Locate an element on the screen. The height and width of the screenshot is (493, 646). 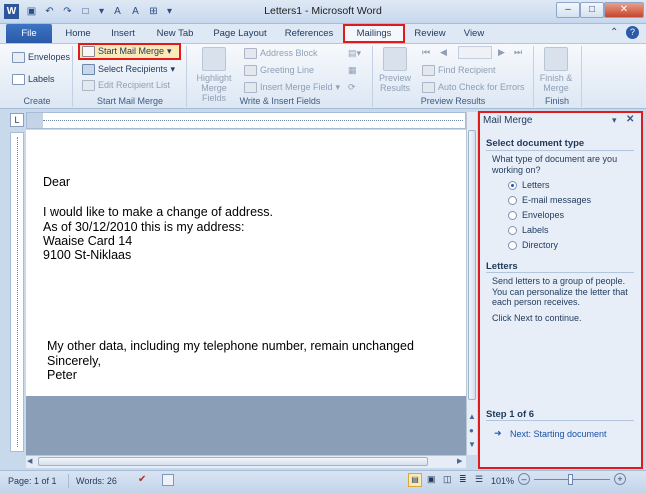
find-recipient-button: Find Recipient is located at coordinates (459, 70).